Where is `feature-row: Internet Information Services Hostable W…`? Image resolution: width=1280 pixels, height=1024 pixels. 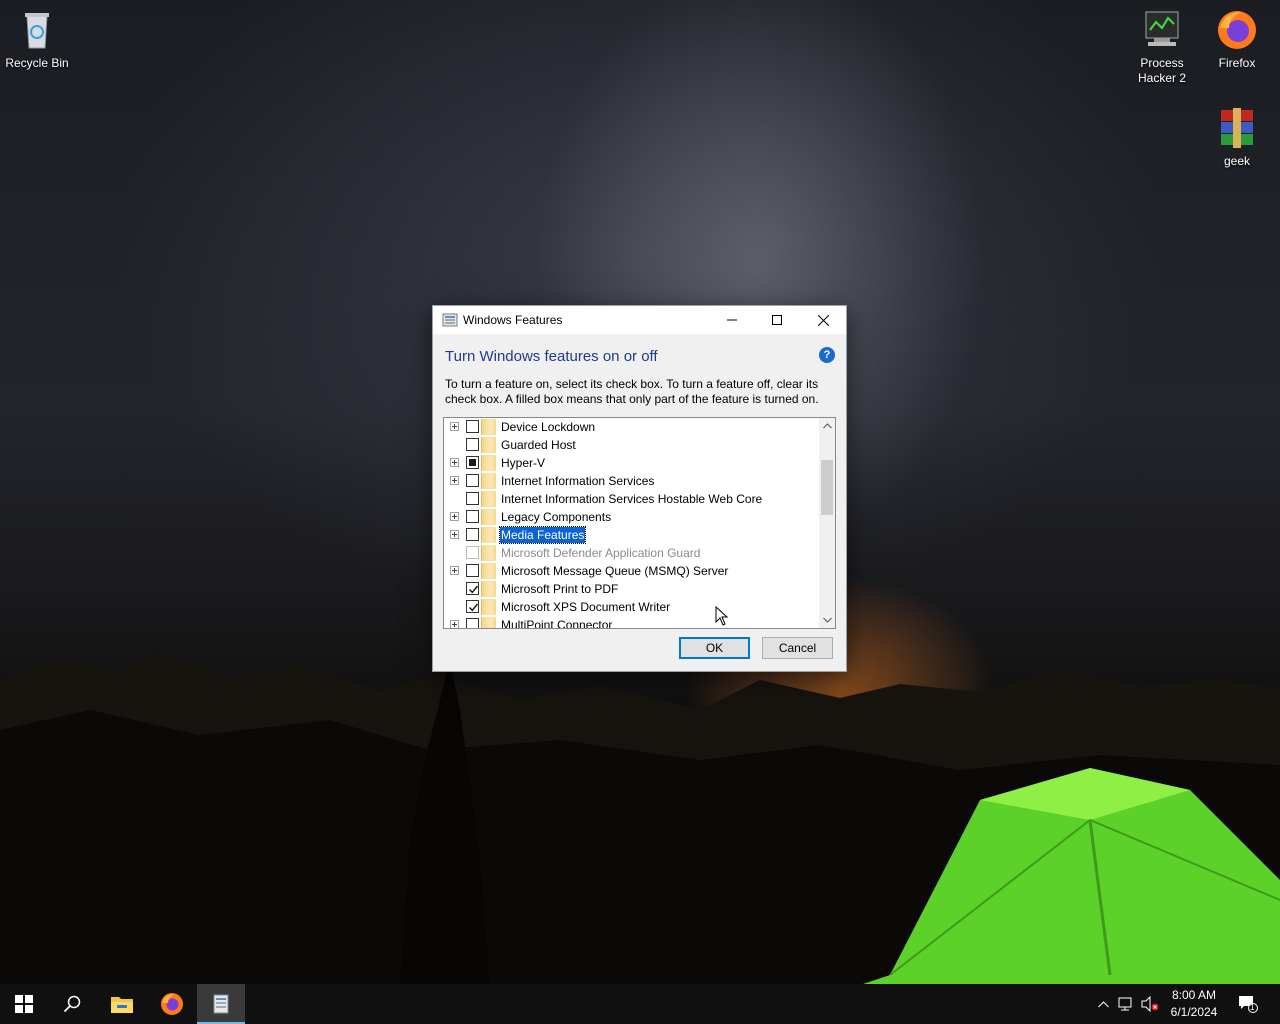
feature-row: Internet Information Services Hostable W… is located at coordinates (631, 499).